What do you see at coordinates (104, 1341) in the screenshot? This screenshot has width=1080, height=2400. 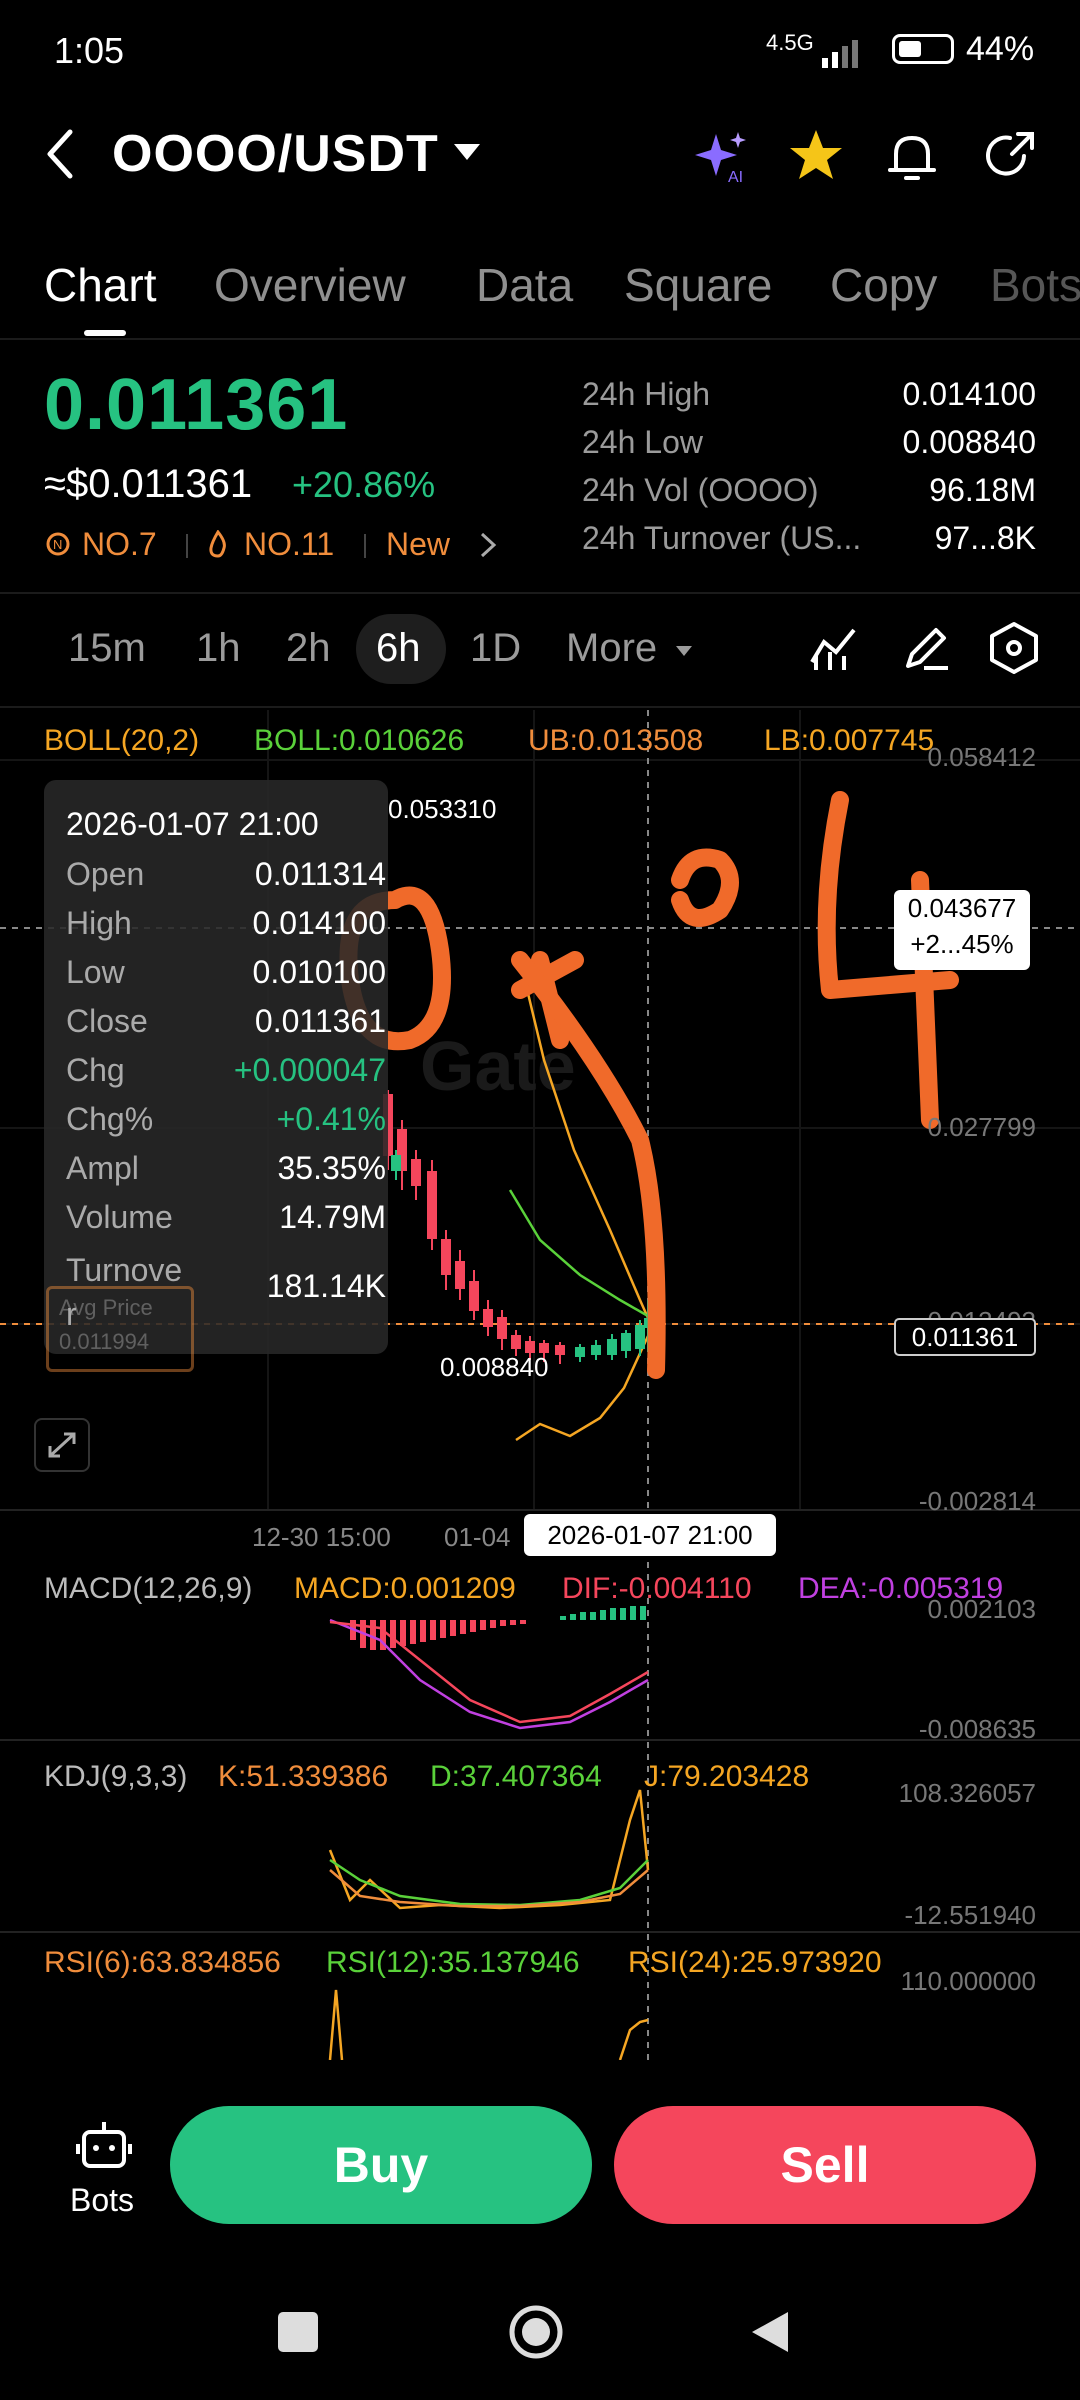 I see `avg-price-value: 0.011994` at bounding box center [104, 1341].